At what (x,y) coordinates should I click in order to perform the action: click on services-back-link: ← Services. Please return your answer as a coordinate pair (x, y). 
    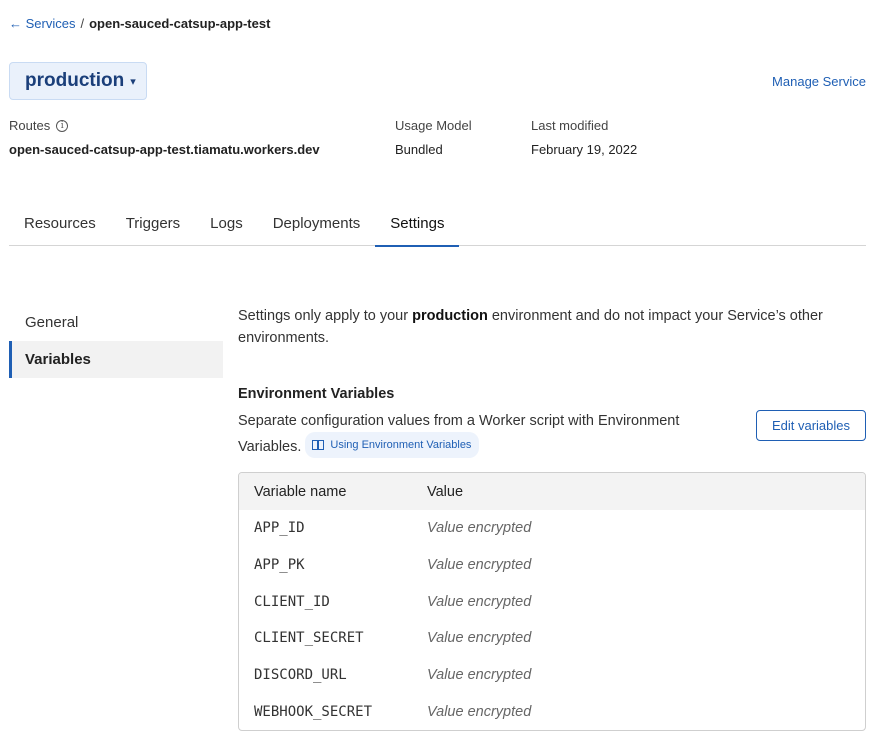
    Looking at the image, I should click on (42, 23).